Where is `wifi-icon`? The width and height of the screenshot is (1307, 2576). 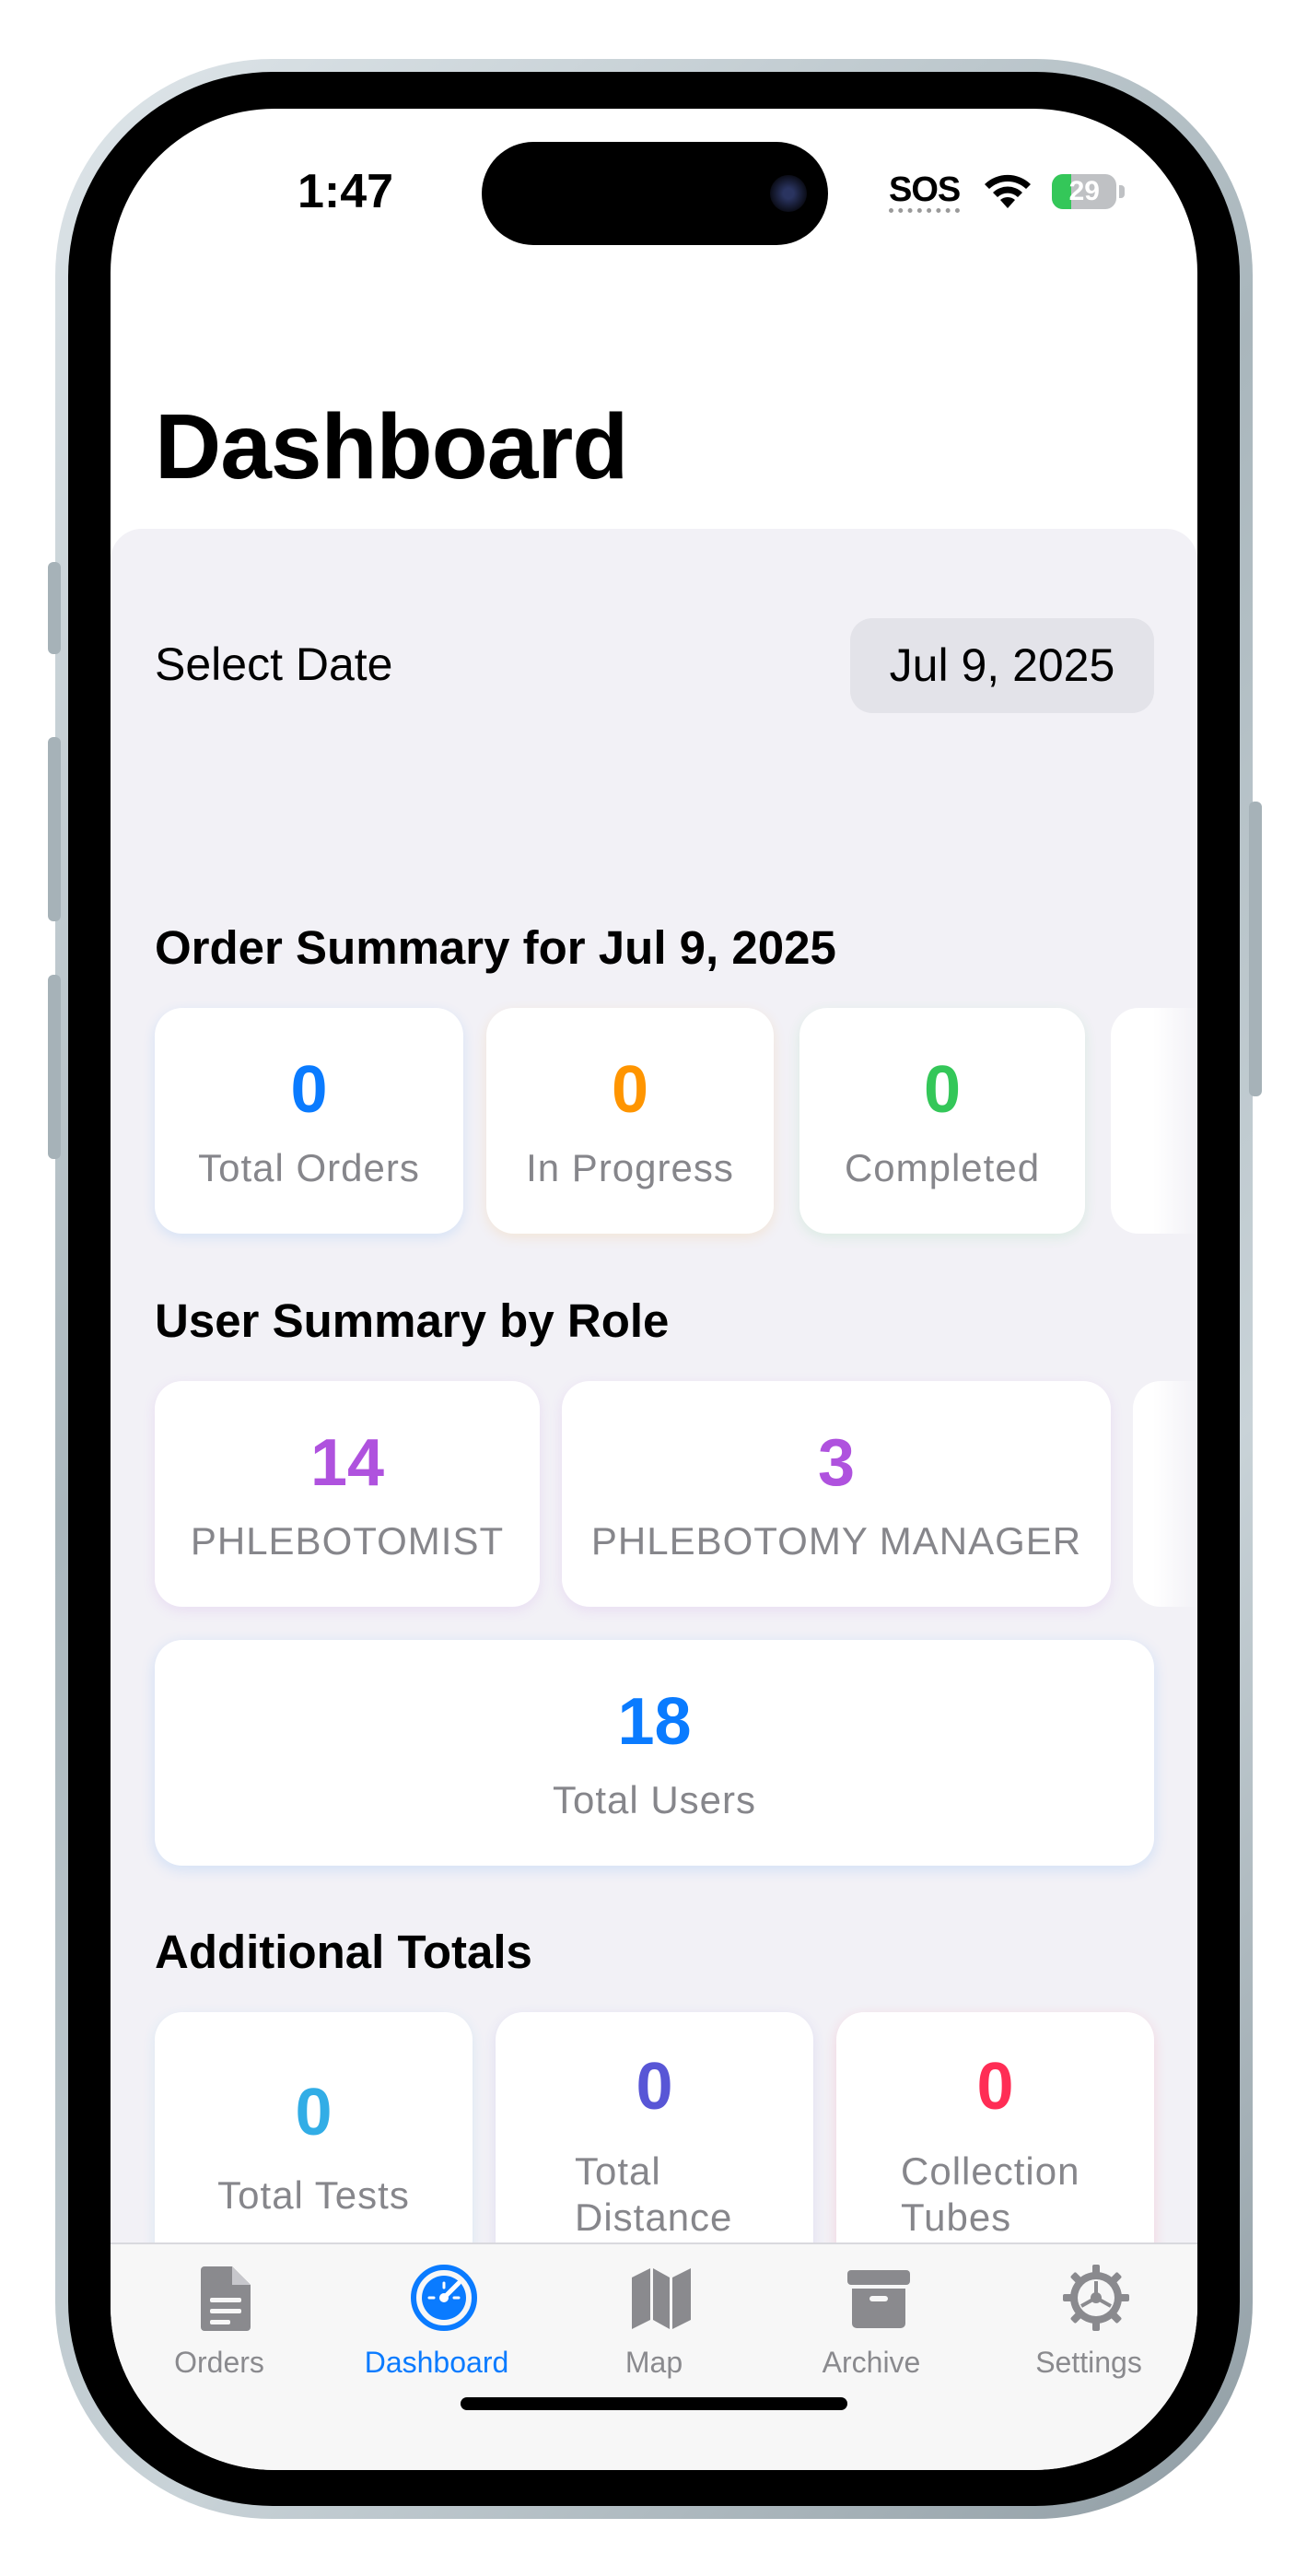 wifi-icon is located at coordinates (1008, 191).